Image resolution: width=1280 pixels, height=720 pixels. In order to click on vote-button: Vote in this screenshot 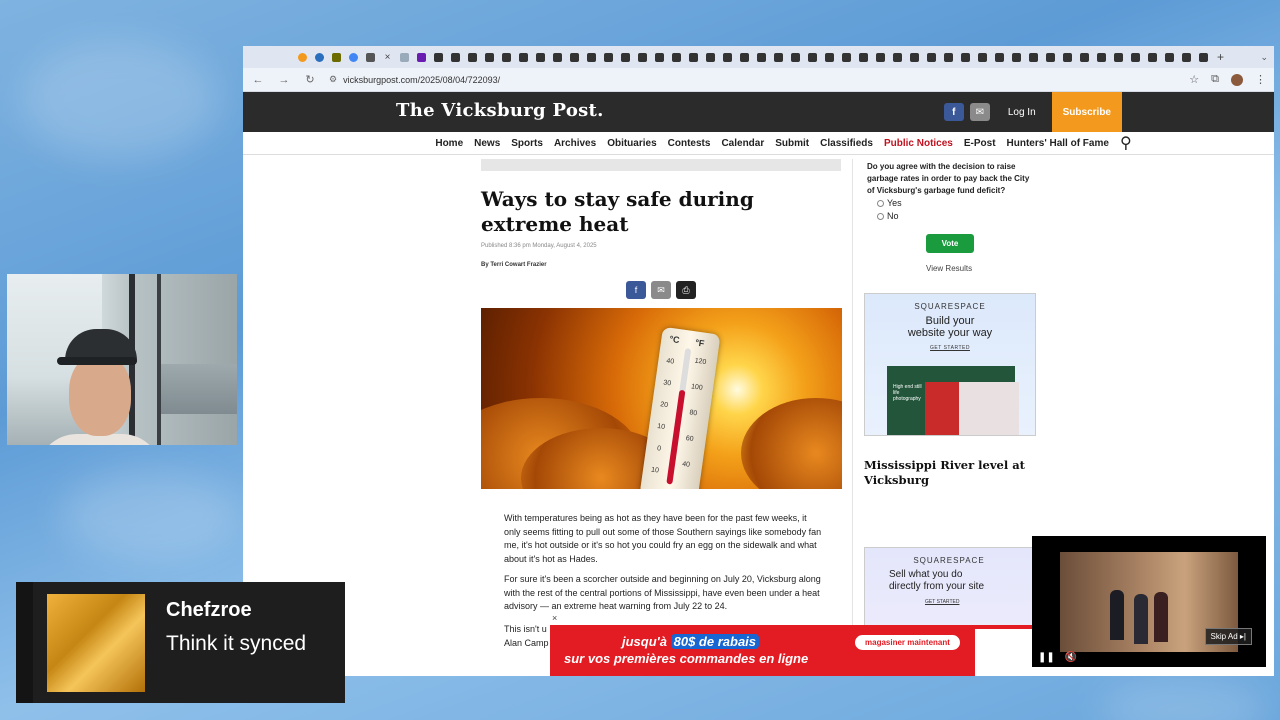, I will do `click(950, 243)`.